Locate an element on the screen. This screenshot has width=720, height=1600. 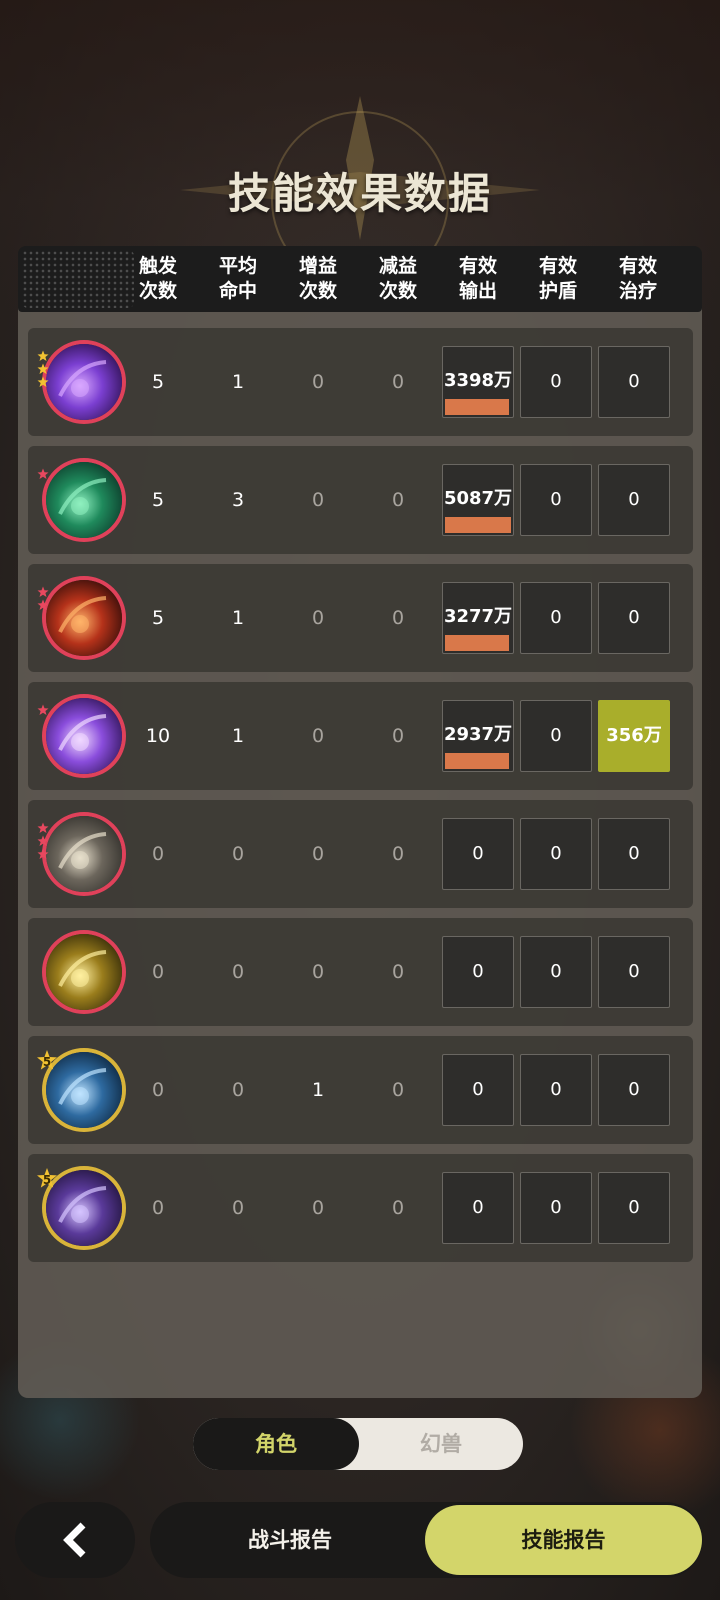
skill-row: 5 1 0 0 3398万 0 0 is located at coordinates (360, 382).